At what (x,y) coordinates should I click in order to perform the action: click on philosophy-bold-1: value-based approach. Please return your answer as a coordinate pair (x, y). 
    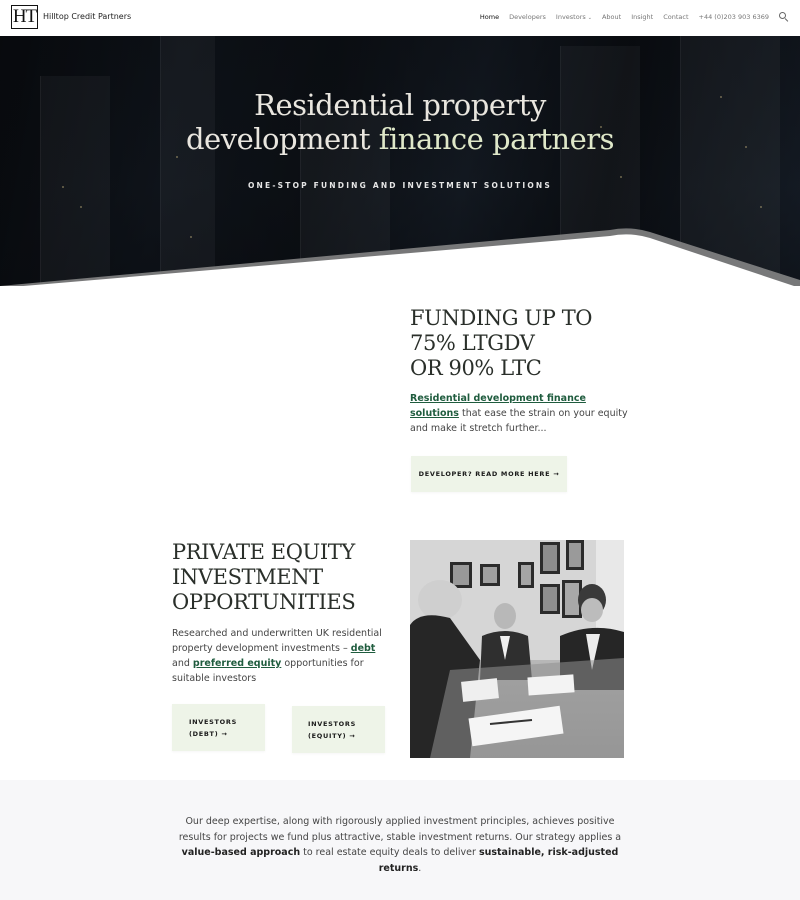
    Looking at the image, I should click on (241, 852).